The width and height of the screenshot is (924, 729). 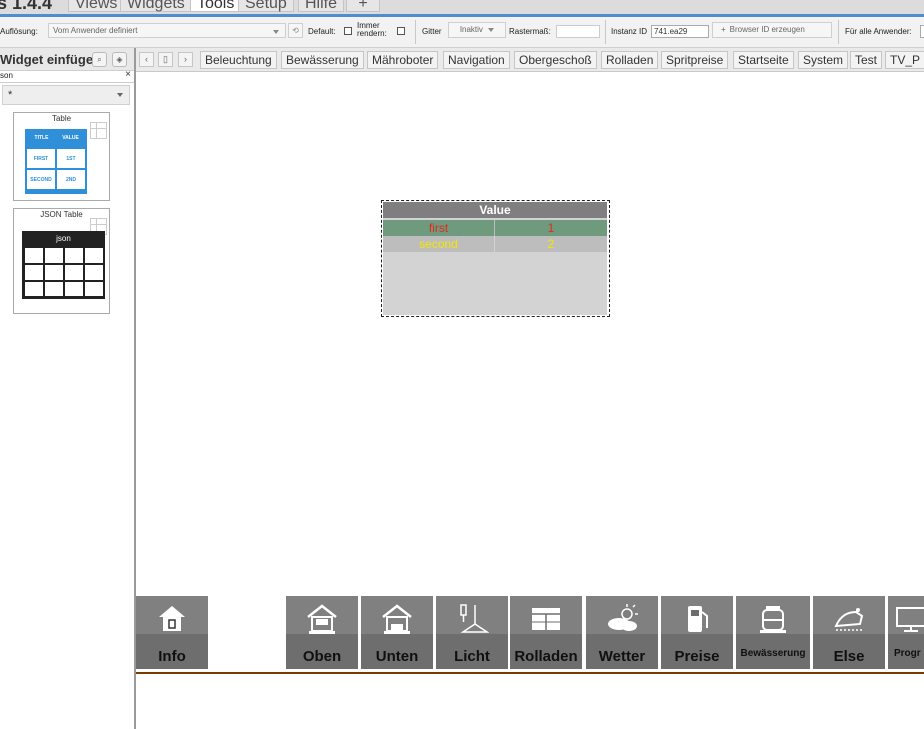 I want to click on fuel-pump-icon, so click(x=698, y=619).